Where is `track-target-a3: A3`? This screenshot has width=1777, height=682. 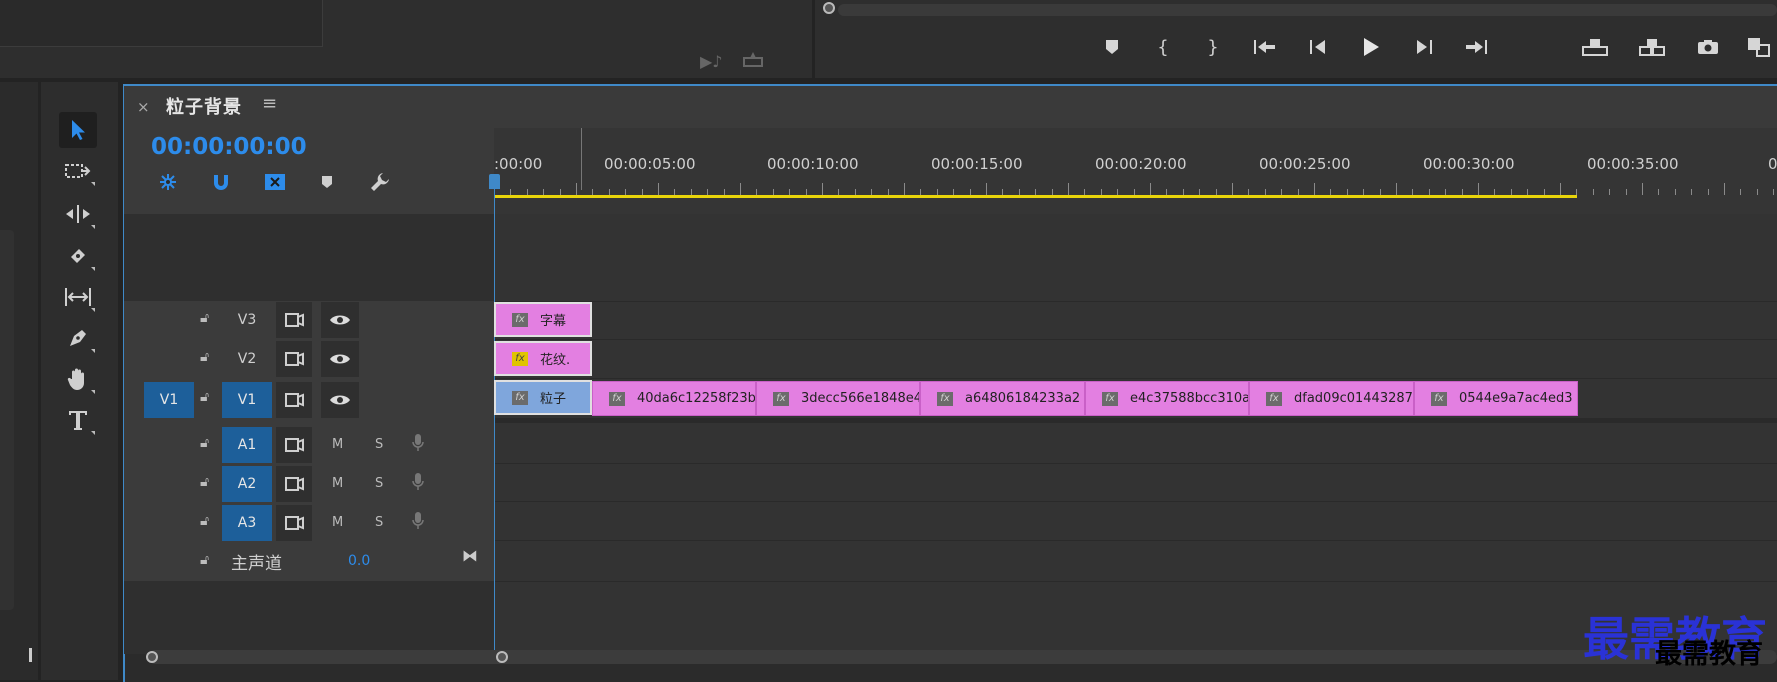 track-target-a3: A3 is located at coordinates (247, 523).